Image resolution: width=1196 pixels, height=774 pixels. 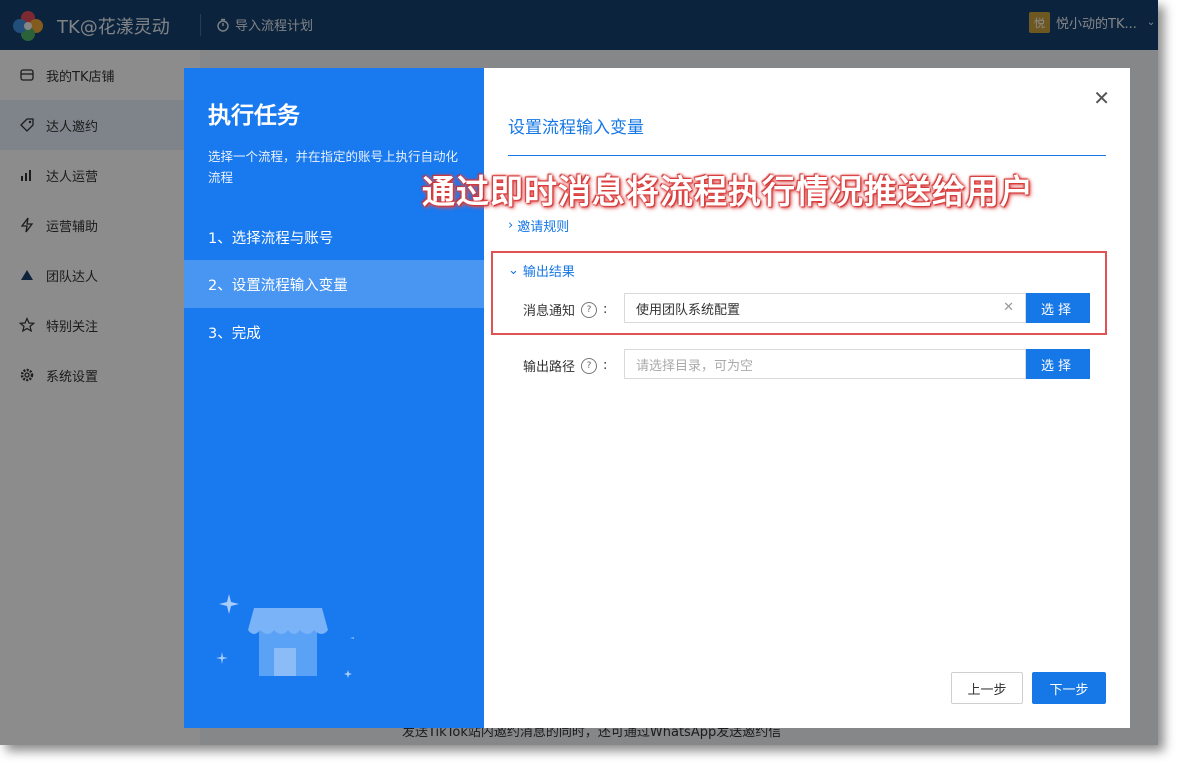 I want to click on section-invite-rules-label: 邀请规则, so click(x=543, y=227).